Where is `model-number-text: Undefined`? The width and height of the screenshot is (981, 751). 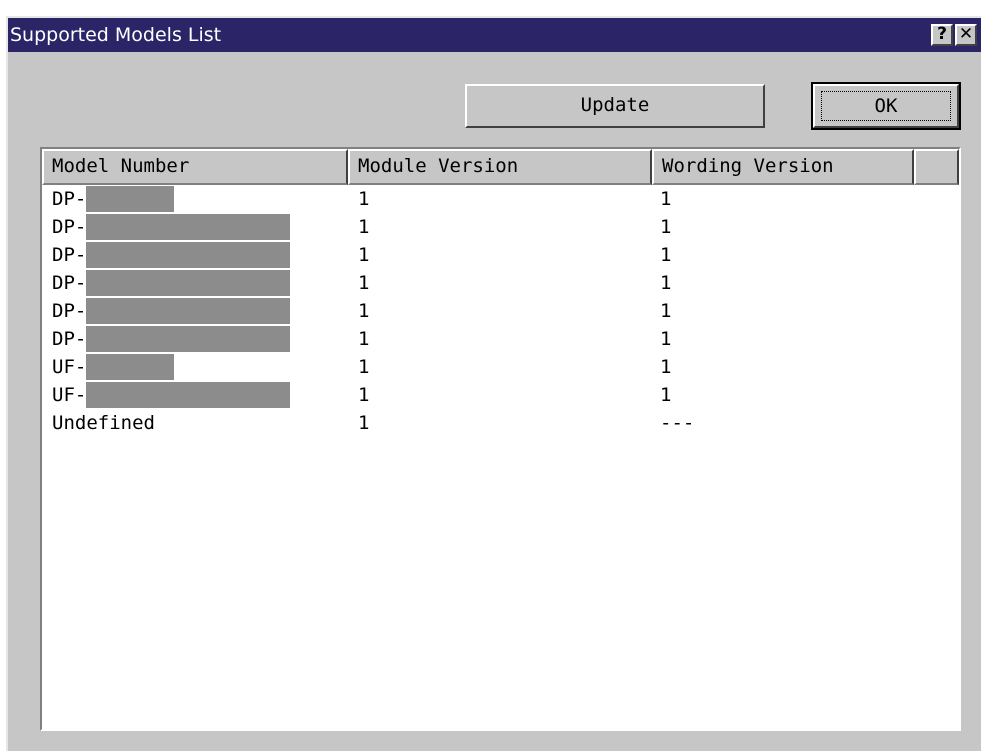 model-number-text: Undefined is located at coordinates (103, 423).